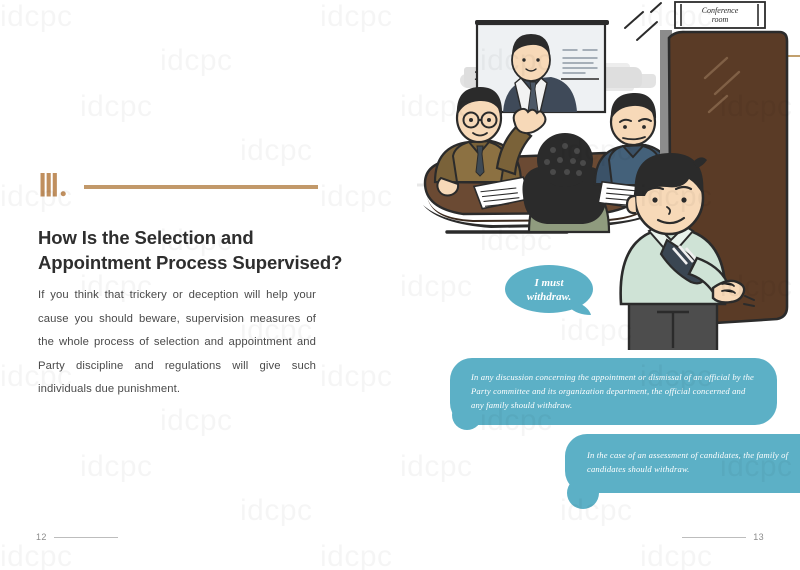  What do you see at coordinates (53, 185) in the screenshot?
I see `chapter-numeral: Ⅲ.` at bounding box center [53, 185].